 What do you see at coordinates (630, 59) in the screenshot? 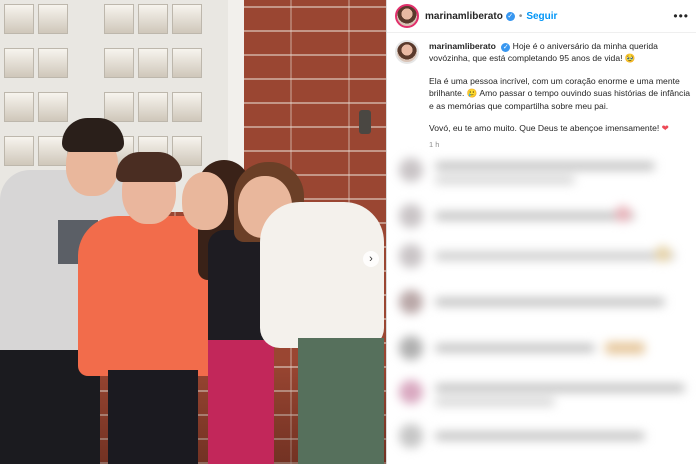
I see `emoji-pleading-icon: 🥹` at bounding box center [630, 59].